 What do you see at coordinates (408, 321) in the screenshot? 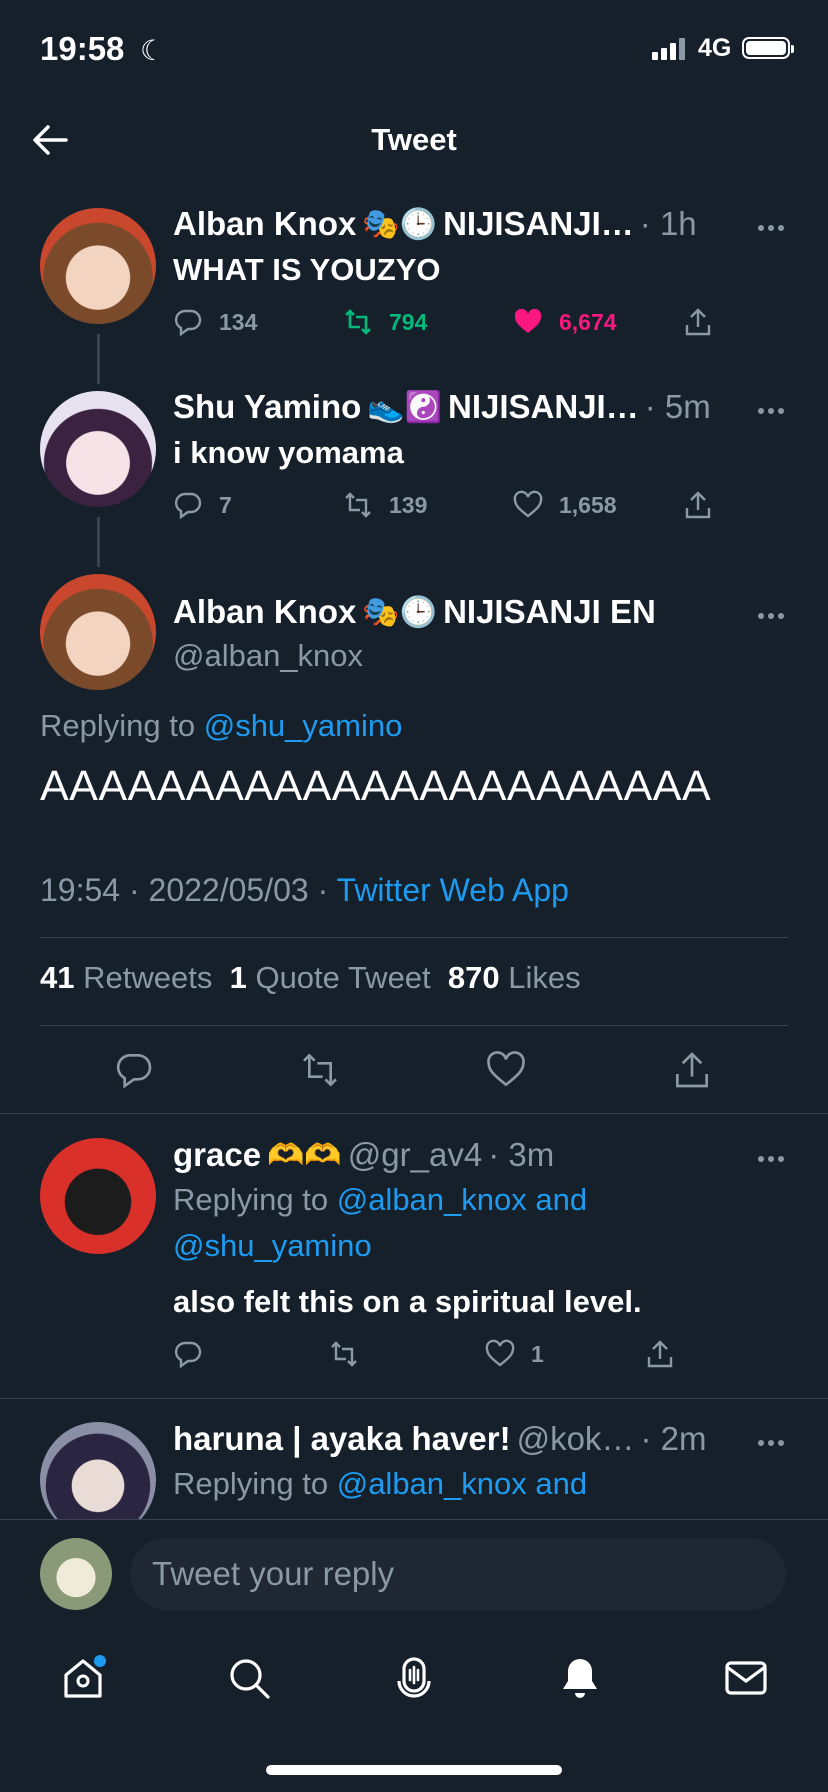
I see `retweet-count: 794` at bounding box center [408, 321].